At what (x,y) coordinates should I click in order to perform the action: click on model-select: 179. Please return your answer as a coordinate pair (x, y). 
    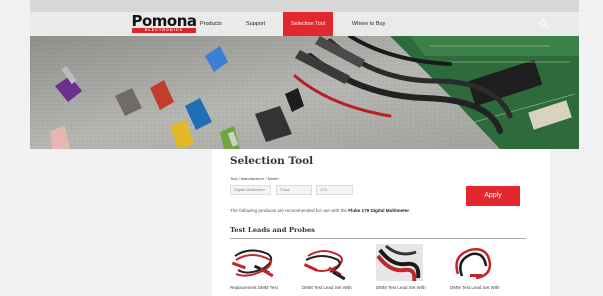
    Looking at the image, I should click on (334, 190).